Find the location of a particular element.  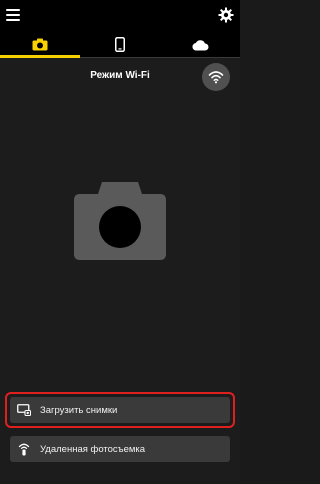

wifi-icon is located at coordinates (216, 77).